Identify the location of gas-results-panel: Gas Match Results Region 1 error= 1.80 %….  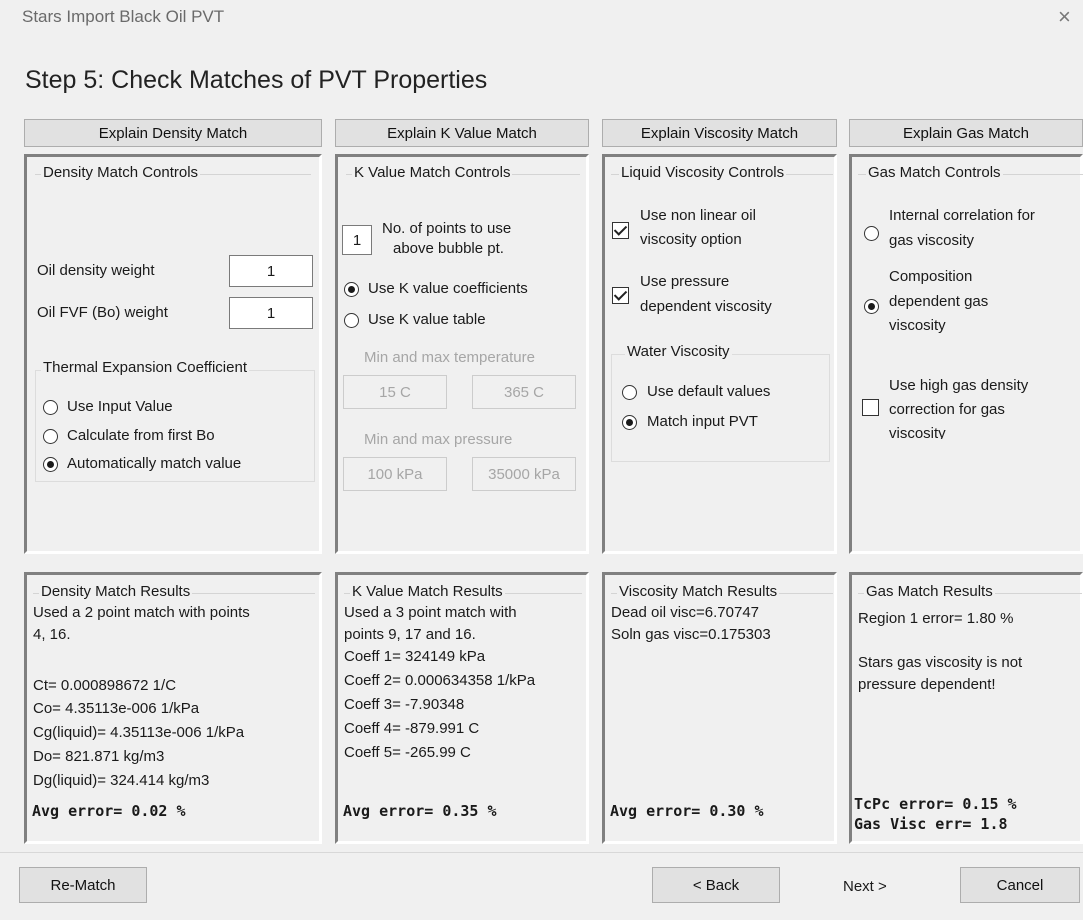
(966, 708).